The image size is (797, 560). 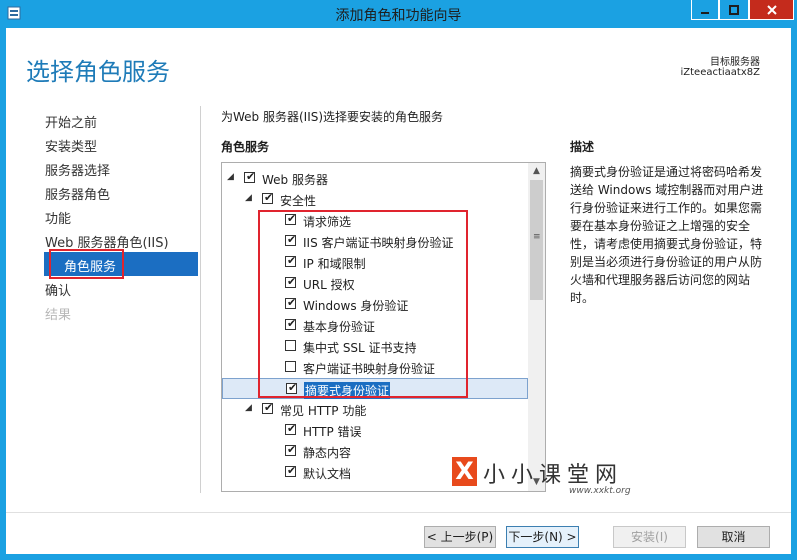 What do you see at coordinates (327, 474) in the screenshot?
I see `tree-row-label: 默认文档` at bounding box center [327, 474].